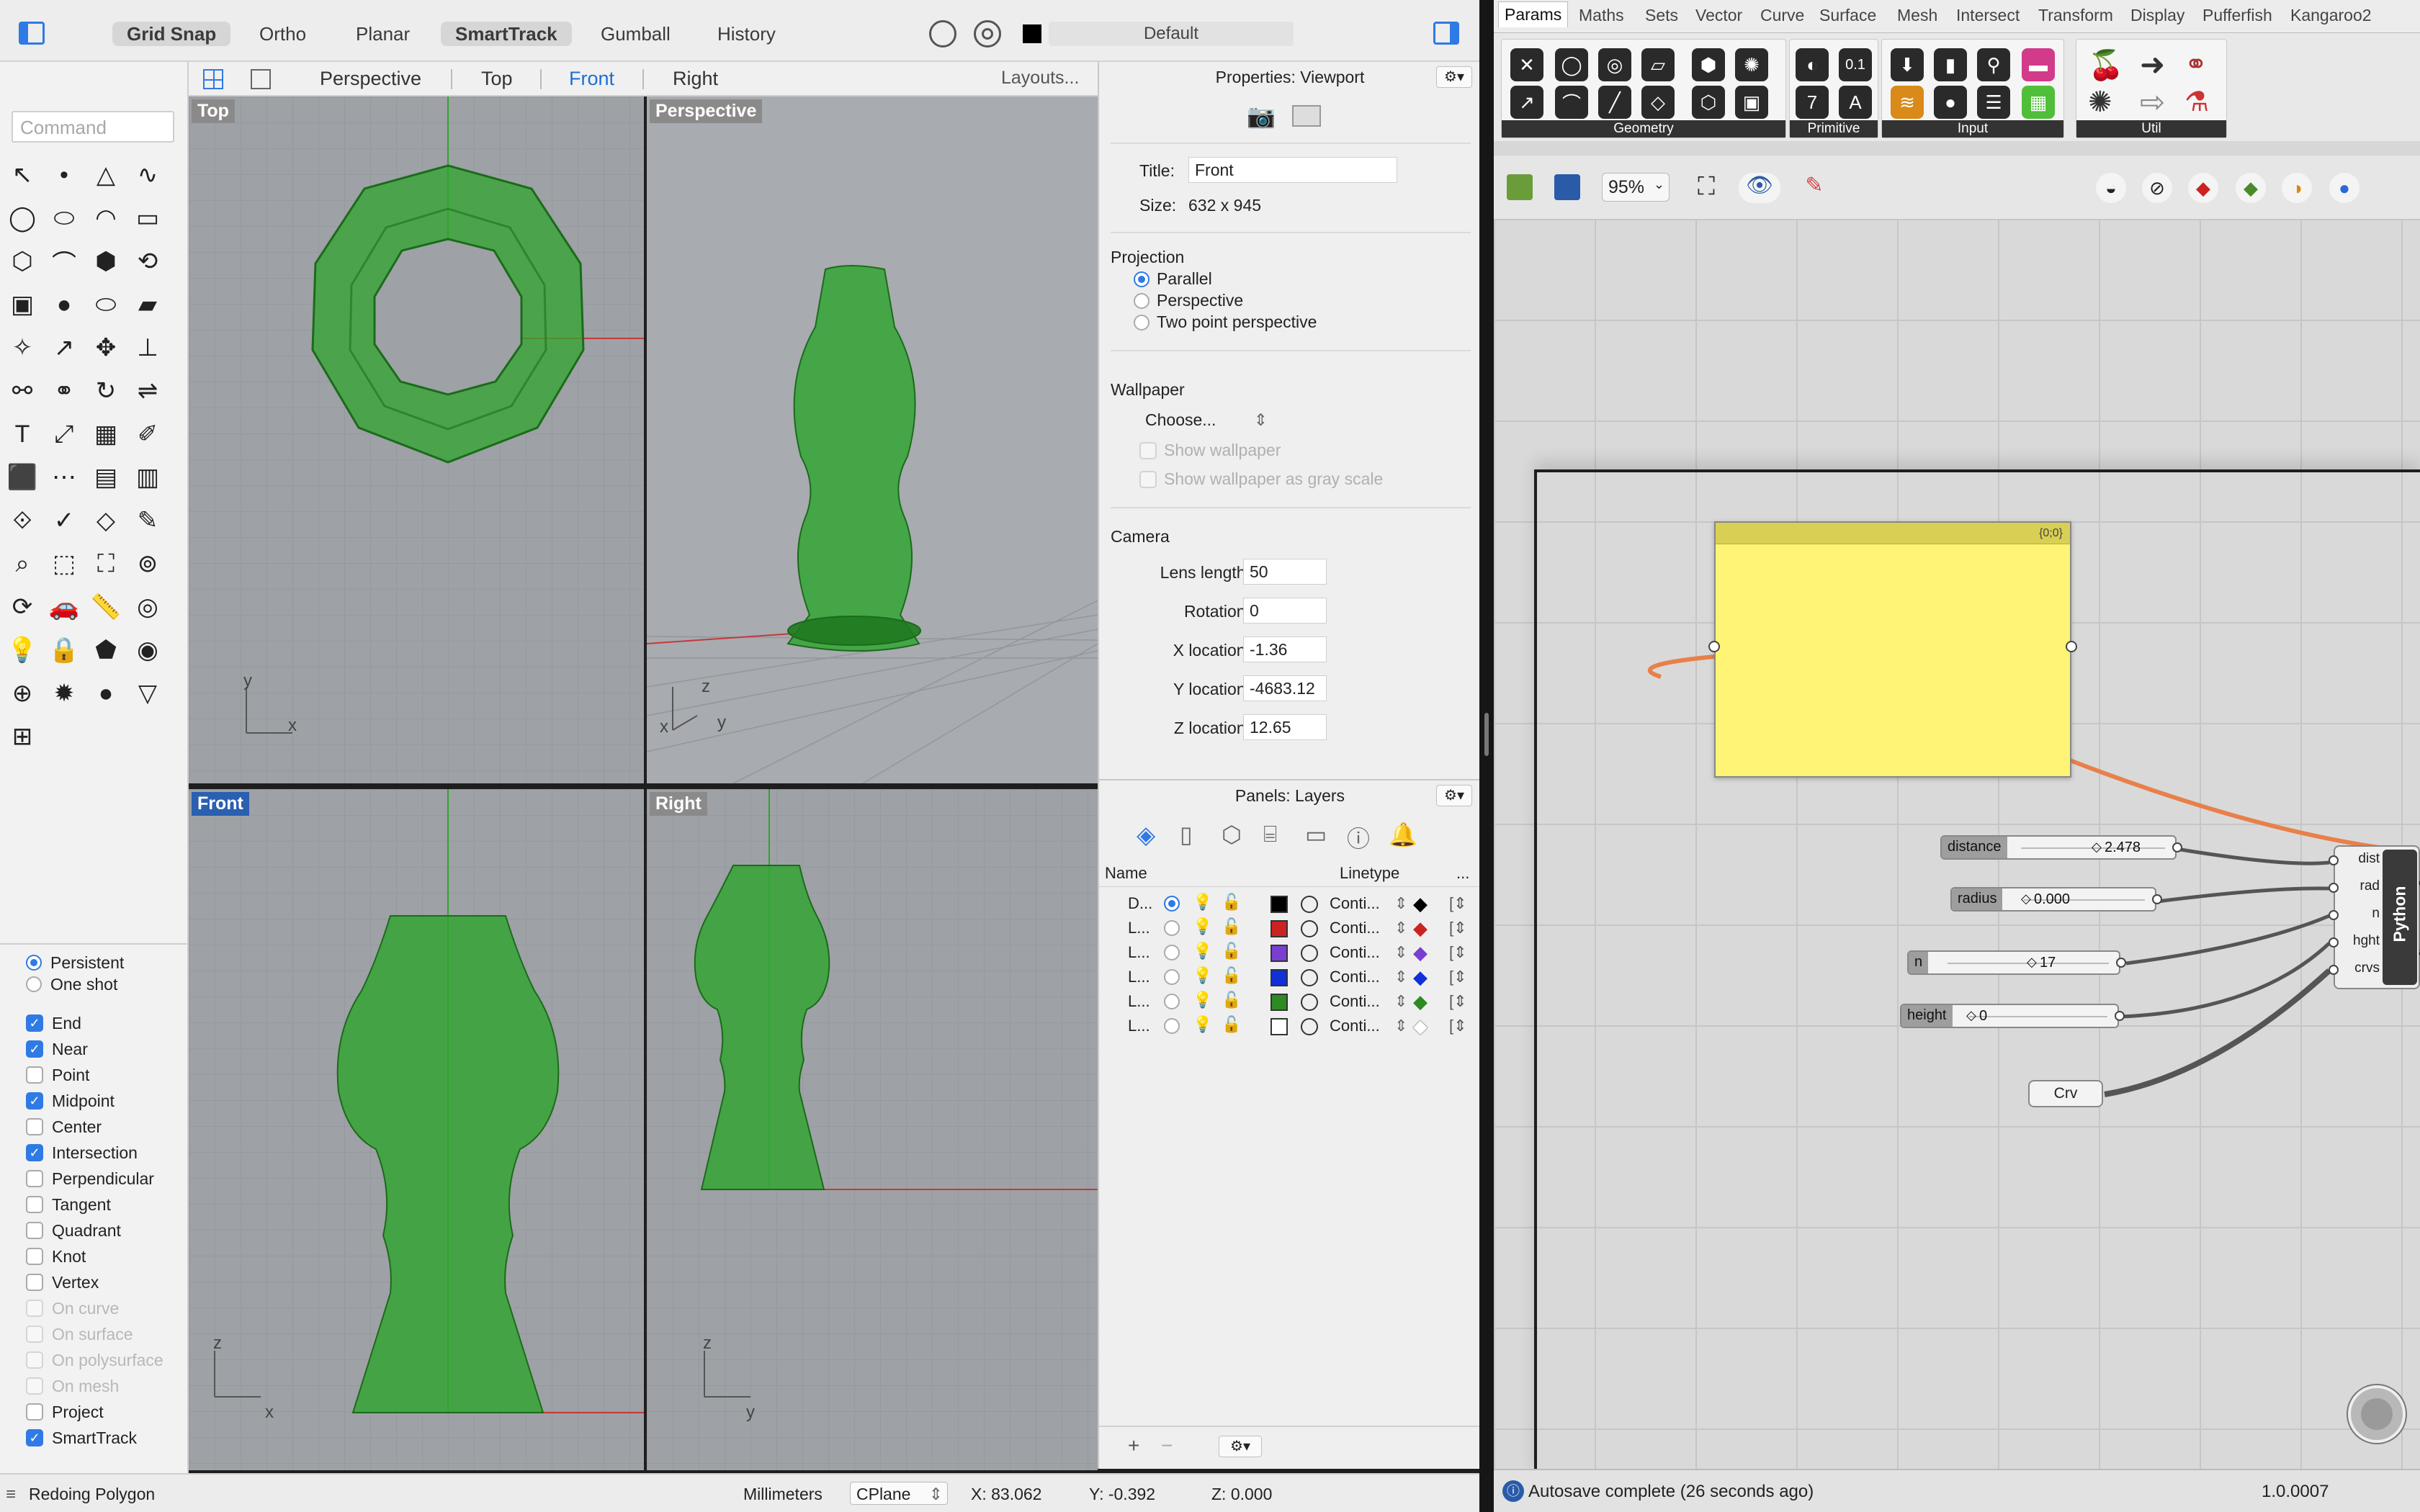  Describe the element at coordinates (1285, 727) in the screenshot. I see `z-location-field: 12.65` at that location.